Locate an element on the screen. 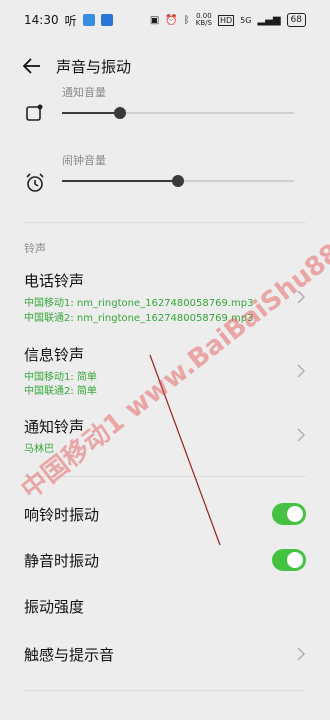  battery-indicator: 68 is located at coordinates (296, 20).